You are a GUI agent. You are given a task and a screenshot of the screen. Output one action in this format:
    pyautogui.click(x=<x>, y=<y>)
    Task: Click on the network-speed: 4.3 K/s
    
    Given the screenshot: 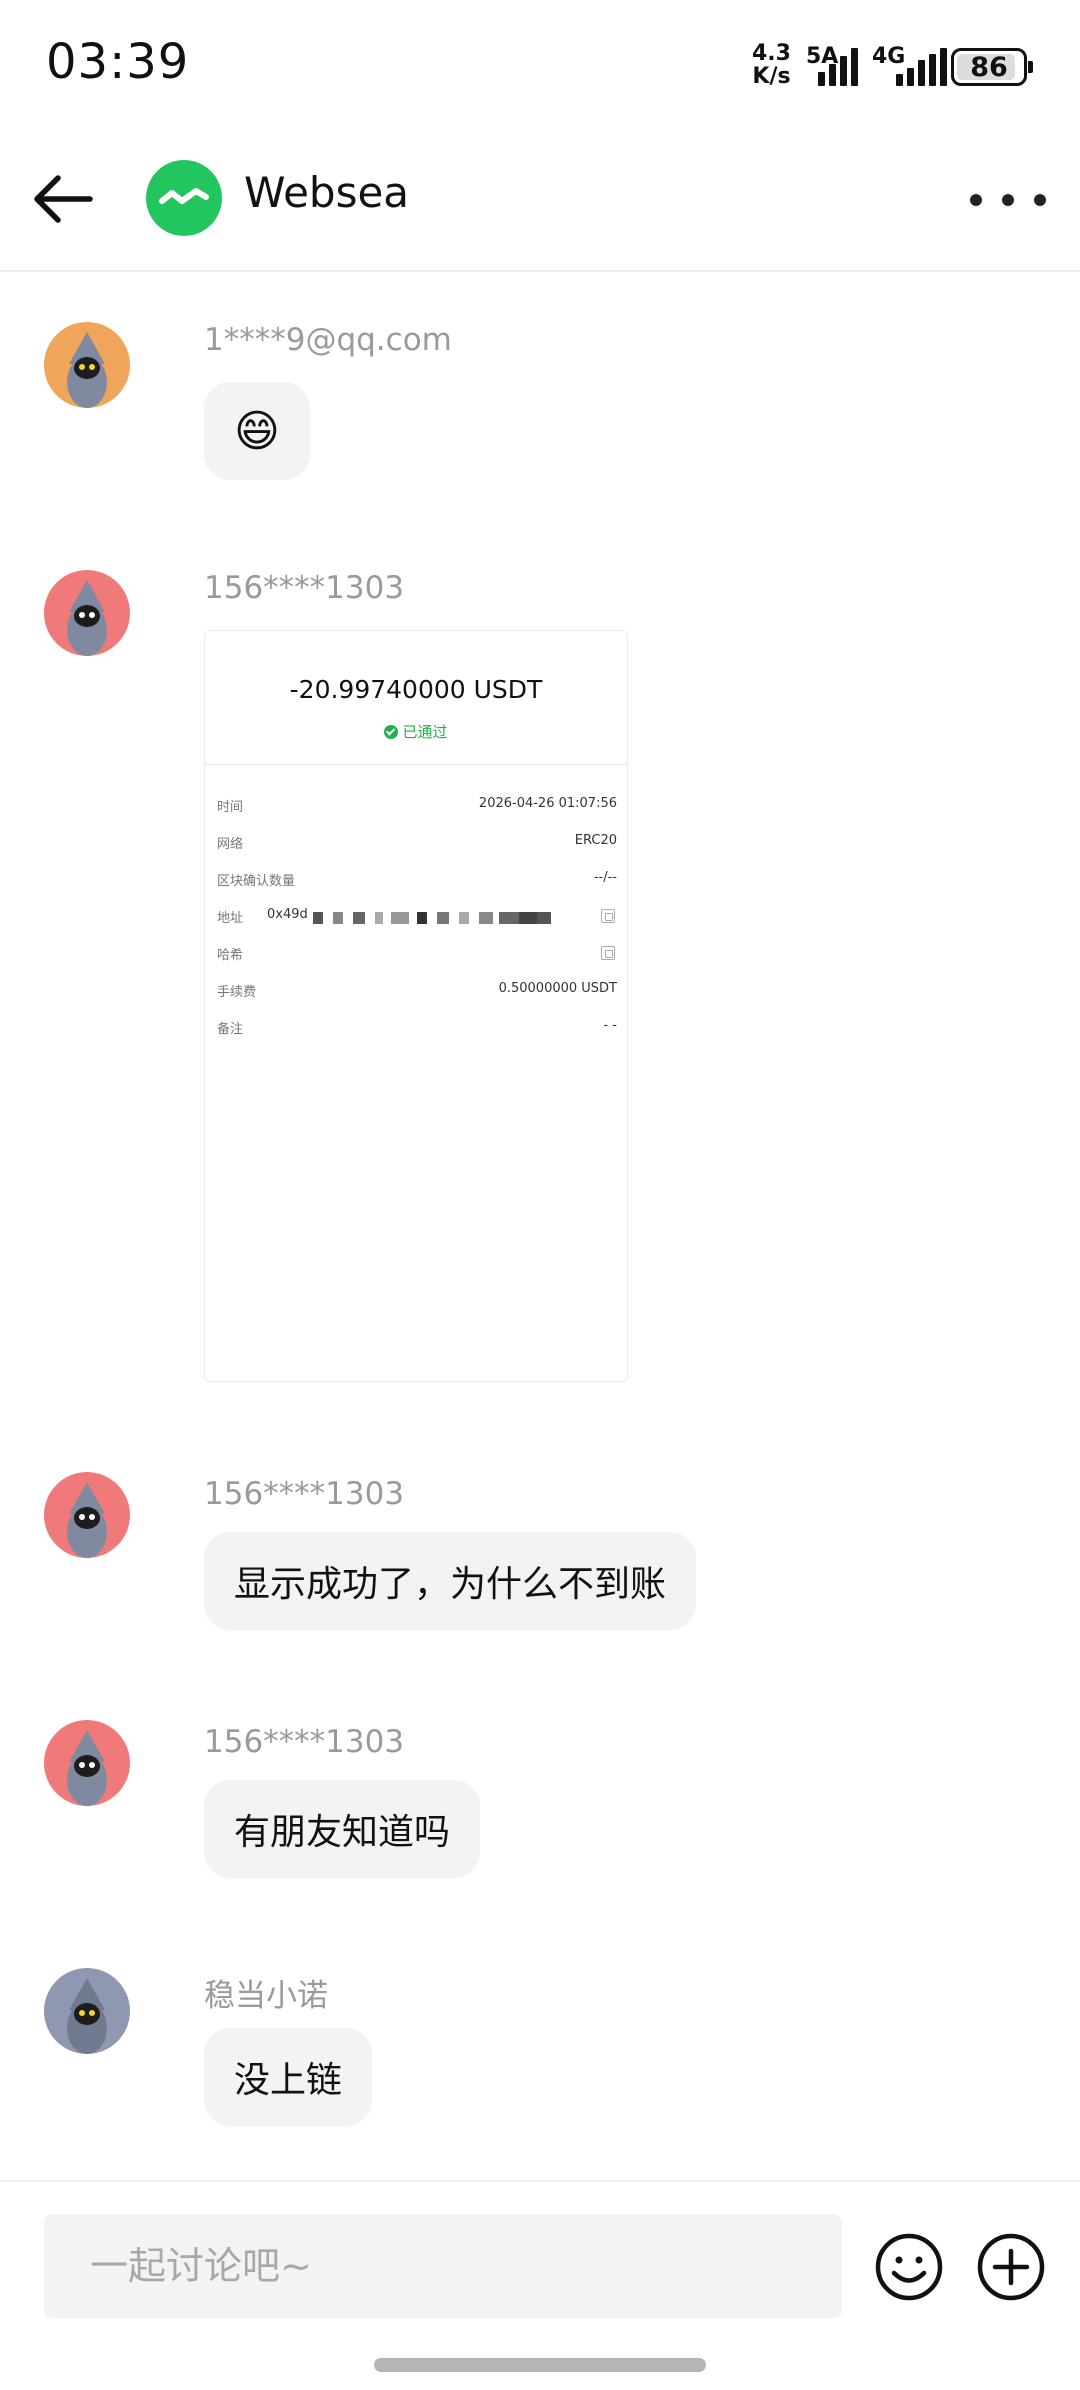 What is the action you would take?
    pyautogui.click(x=771, y=65)
    